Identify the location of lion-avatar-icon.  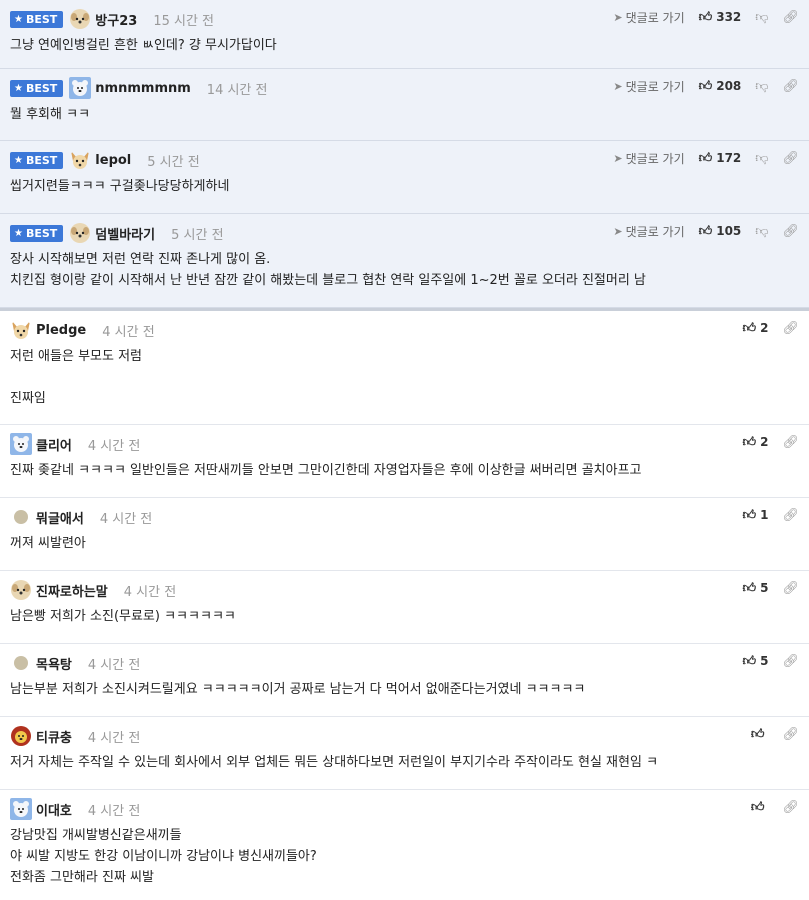
(21, 736).